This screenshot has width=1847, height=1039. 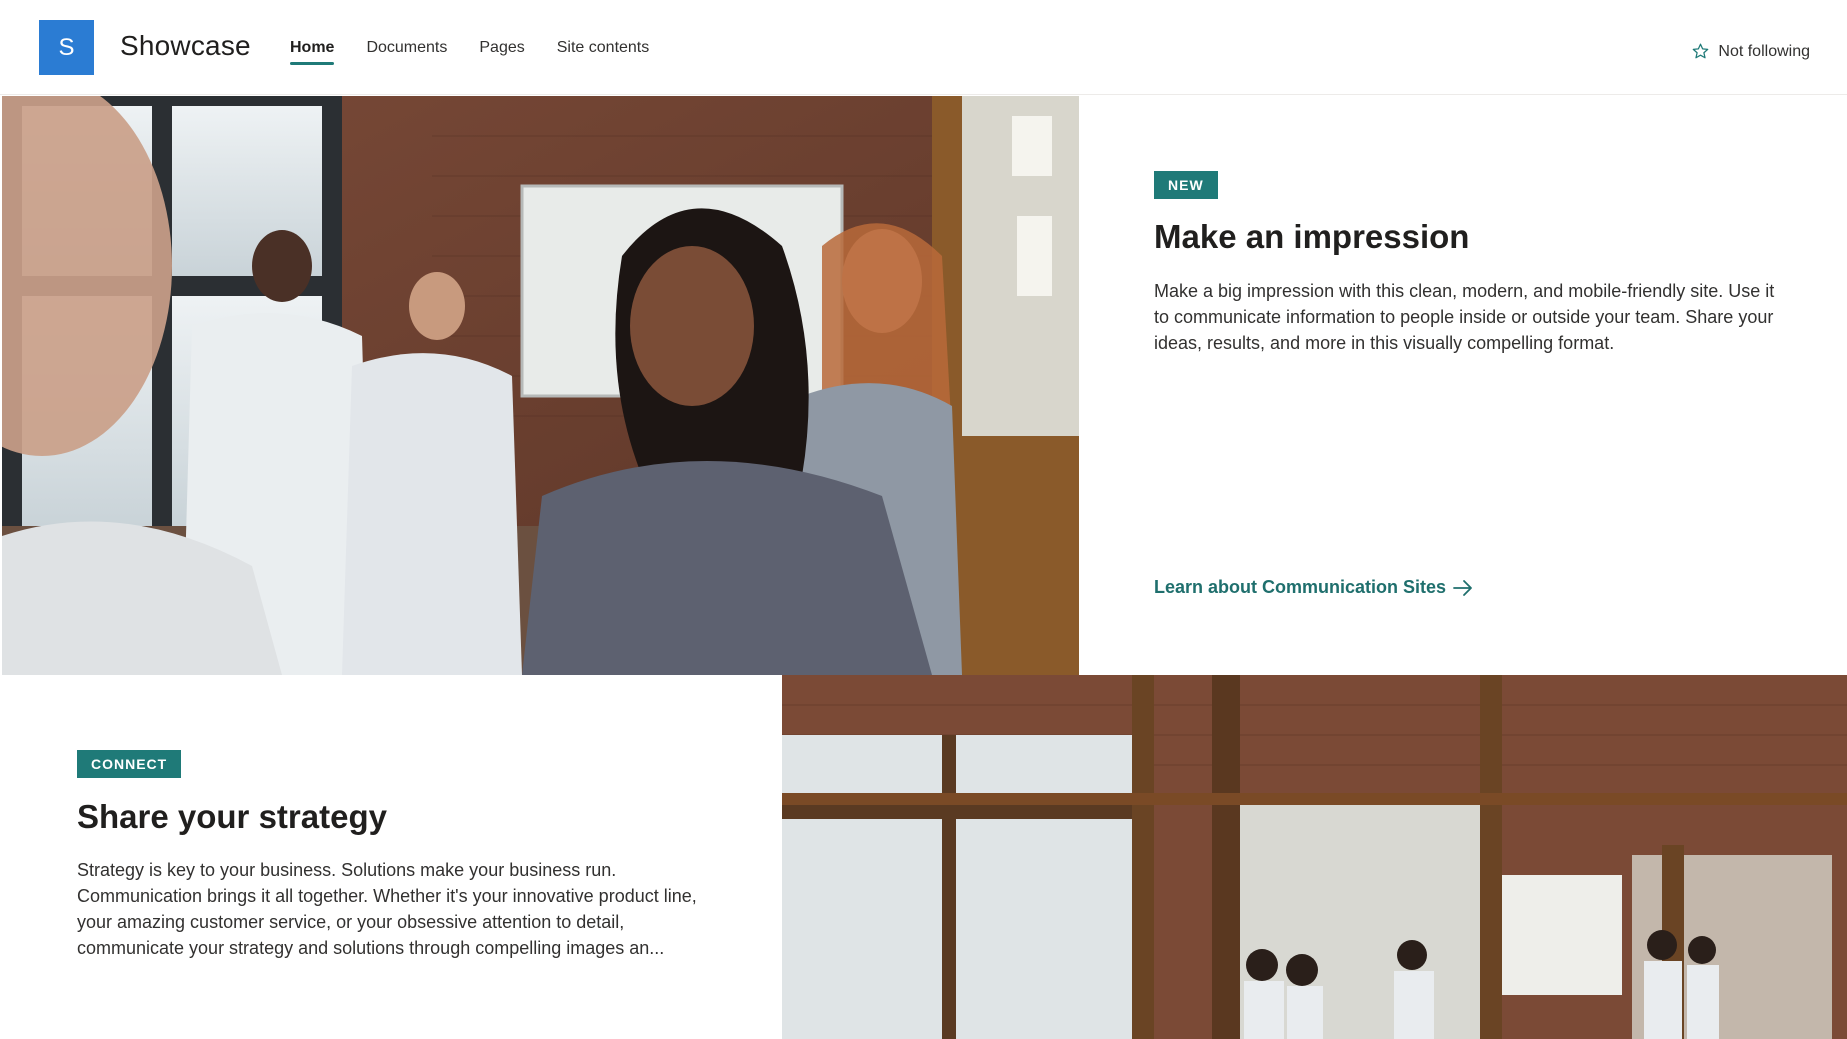 I want to click on hero-badge-new: NEW, so click(x=1186, y=185).